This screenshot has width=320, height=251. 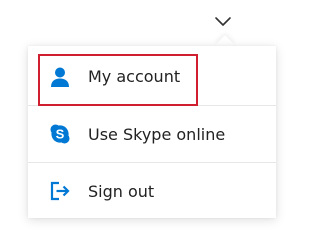 What do you see at coordinates (134, 76) in the screenshot?
I see `menu-item-label: My account` at bounding box center [134, 76].